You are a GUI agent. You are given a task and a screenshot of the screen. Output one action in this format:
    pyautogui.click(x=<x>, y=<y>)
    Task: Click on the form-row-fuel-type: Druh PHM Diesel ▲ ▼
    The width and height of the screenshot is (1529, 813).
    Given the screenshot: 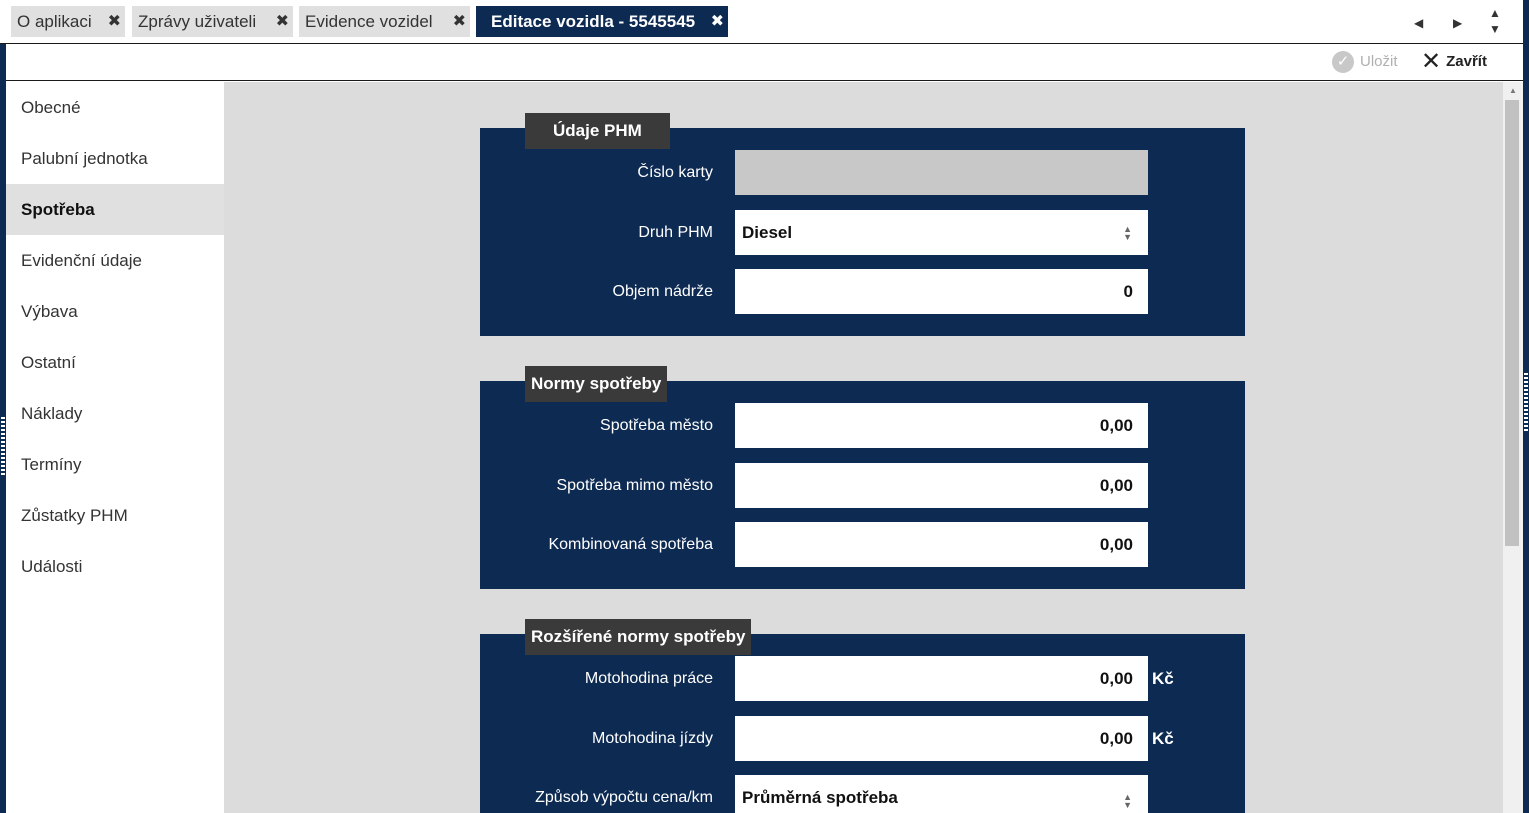 What is the action you would take?
    pyautogui.click(x=862, y=232)
    